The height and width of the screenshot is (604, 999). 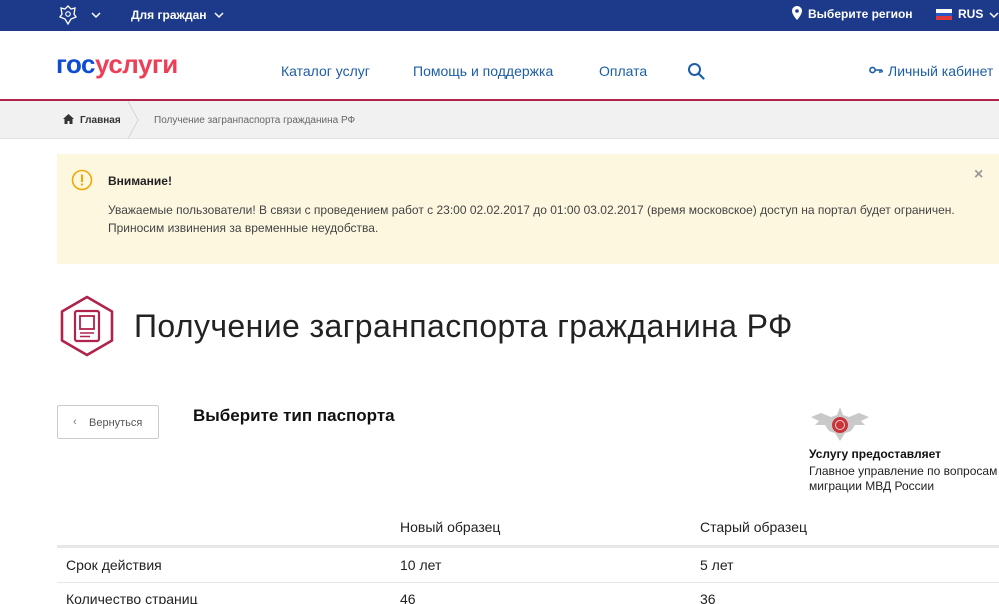 I want to click on citizens-menu: Для граждан, so click(x=169, y=15).